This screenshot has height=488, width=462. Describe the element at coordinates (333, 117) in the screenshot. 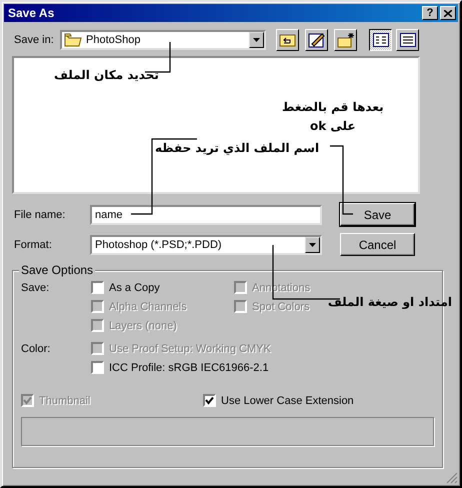

I see `annotation-text: بعدها قم بالضغط على ok` at that location.